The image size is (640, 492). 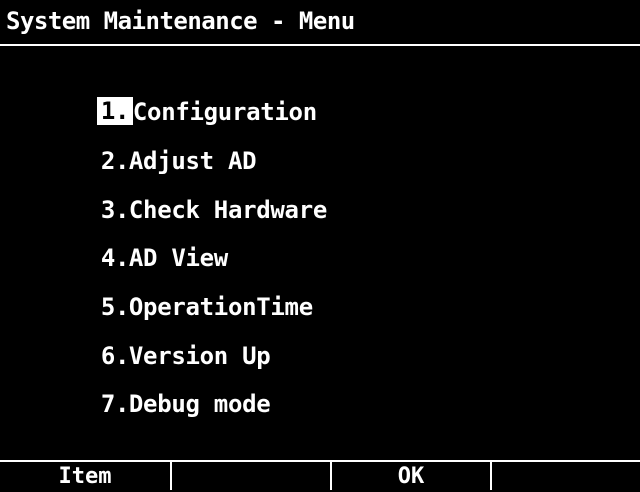 What do you see at coordinates (180, 21) in the screenshot?
I see `screen-title: System Maintenance - Menu` at bounding box center [180, 21].